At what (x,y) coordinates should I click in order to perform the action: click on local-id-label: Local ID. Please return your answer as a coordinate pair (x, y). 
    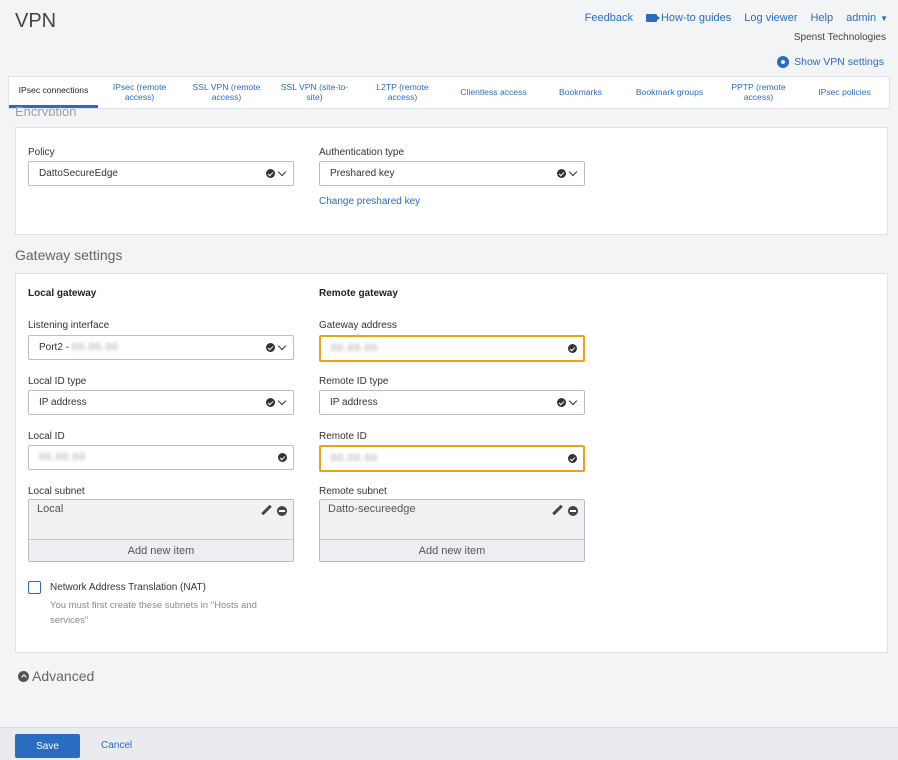
    Looking at the image, I should click on (46, 436).